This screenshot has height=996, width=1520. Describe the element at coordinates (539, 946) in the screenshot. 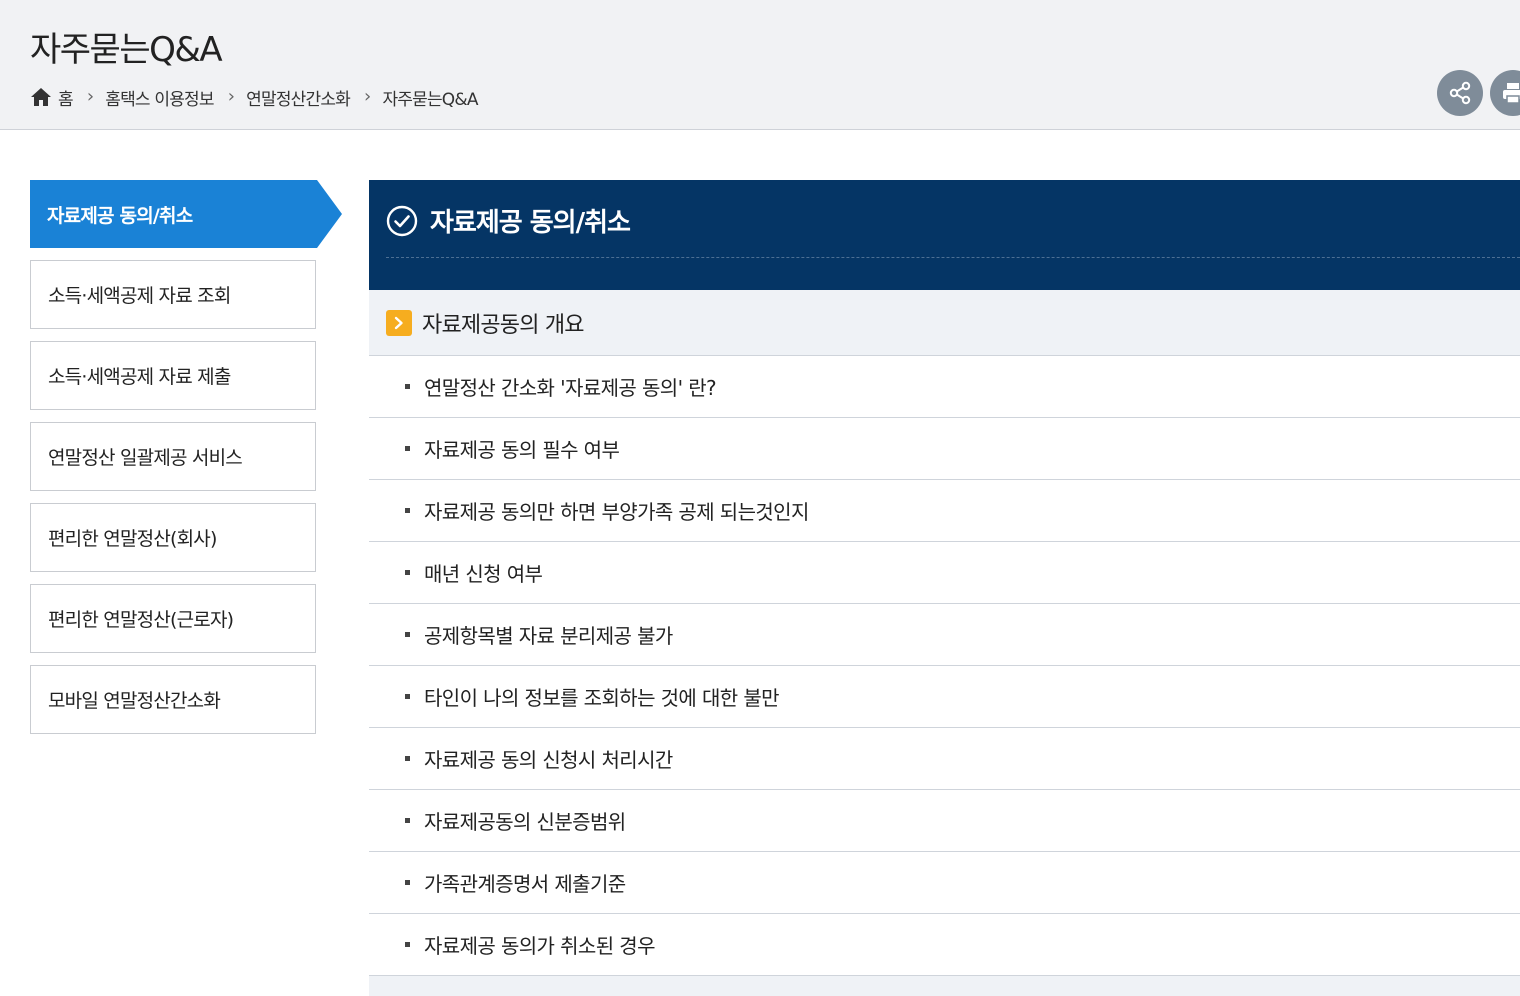

I see `question-text: 자료제공 동의가 취소된 경우` at that location.